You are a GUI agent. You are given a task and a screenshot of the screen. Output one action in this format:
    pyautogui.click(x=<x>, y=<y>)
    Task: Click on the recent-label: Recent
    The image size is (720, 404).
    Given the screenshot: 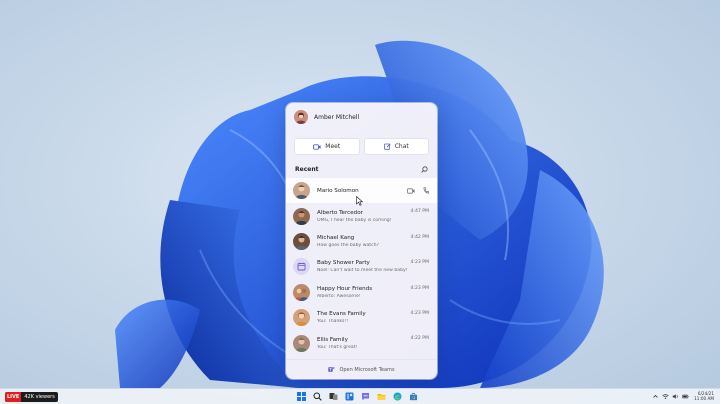 What is the action you would take?
    pyautogui.click(x=307, y=169)
    